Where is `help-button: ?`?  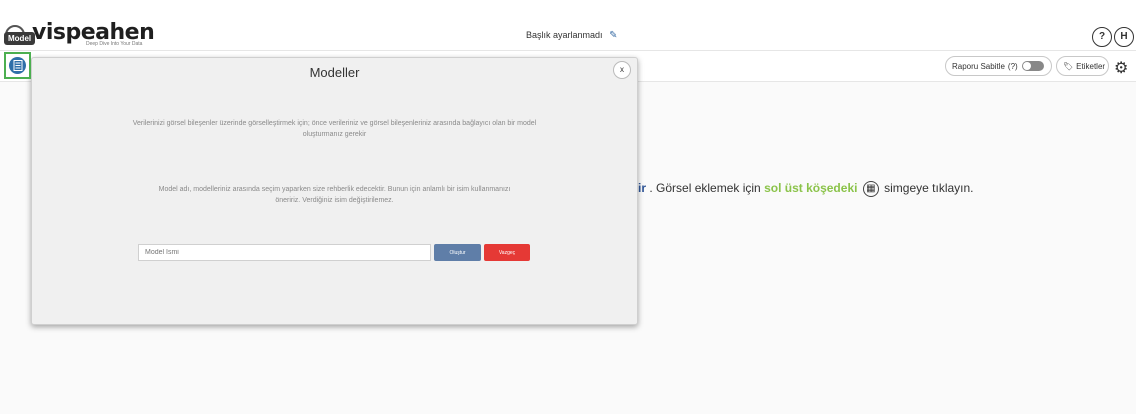
help-button: ? is located at coordinates (1102, 37).